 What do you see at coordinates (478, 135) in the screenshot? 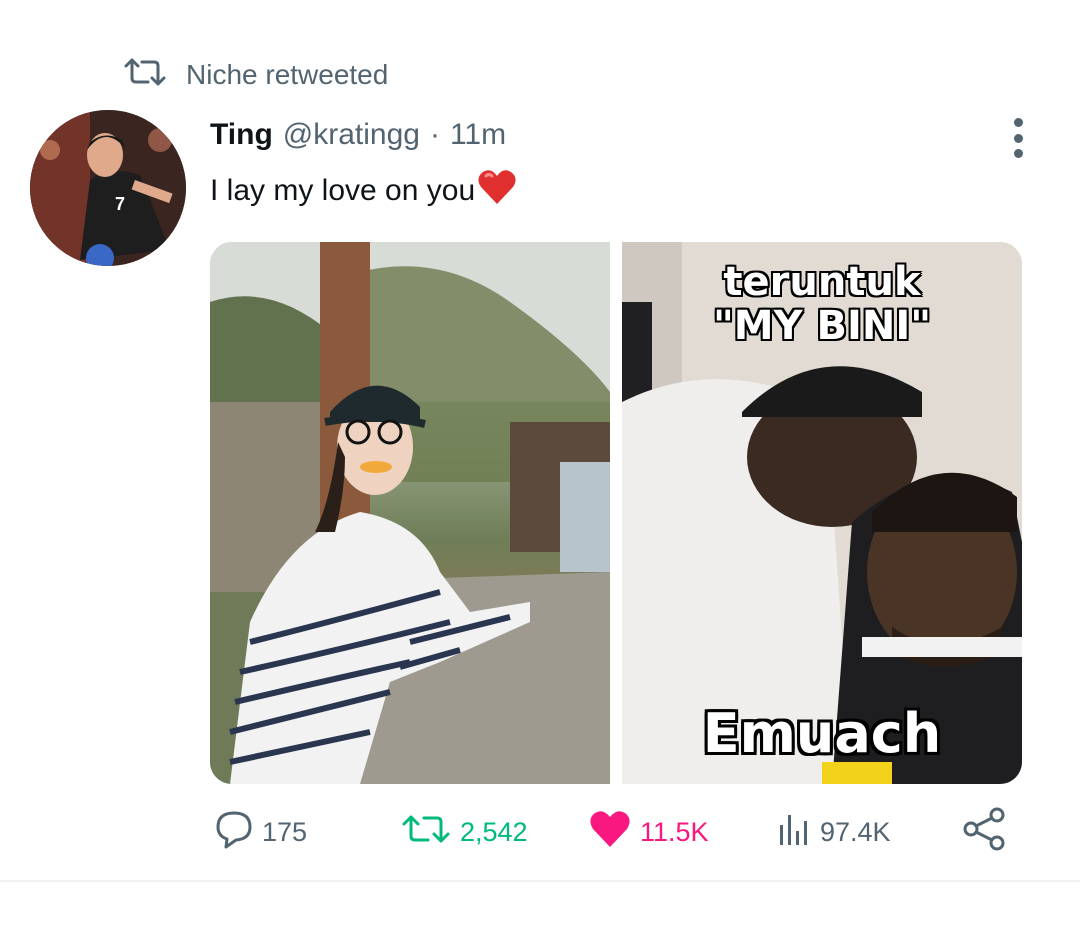
I see `tweet-timestamp: 11m` at bounding box center [478, 135].